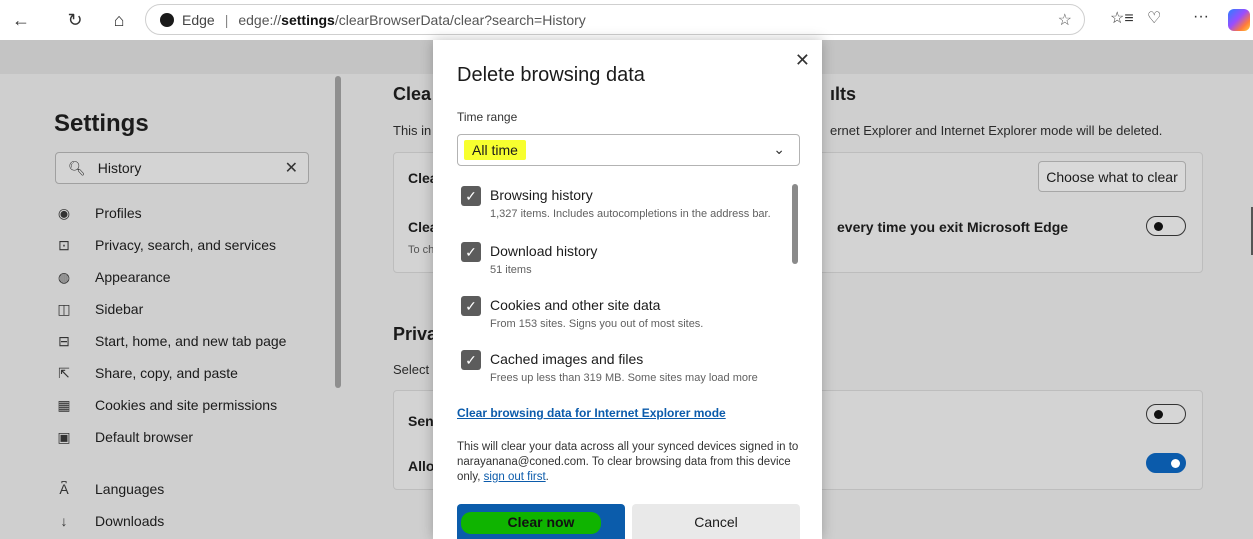 Image resolution: width=1253 pixels, height=539 pixels. I want to click on item-title: Cookies and other site data, so click(575, 305).